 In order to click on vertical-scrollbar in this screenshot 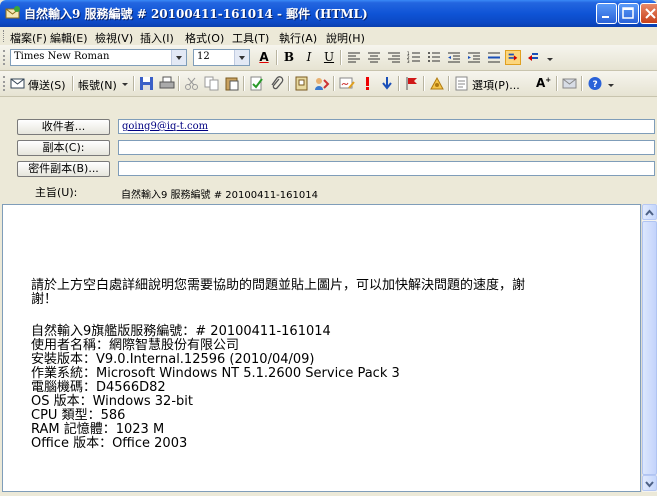, I will do `click(649, 348)`.